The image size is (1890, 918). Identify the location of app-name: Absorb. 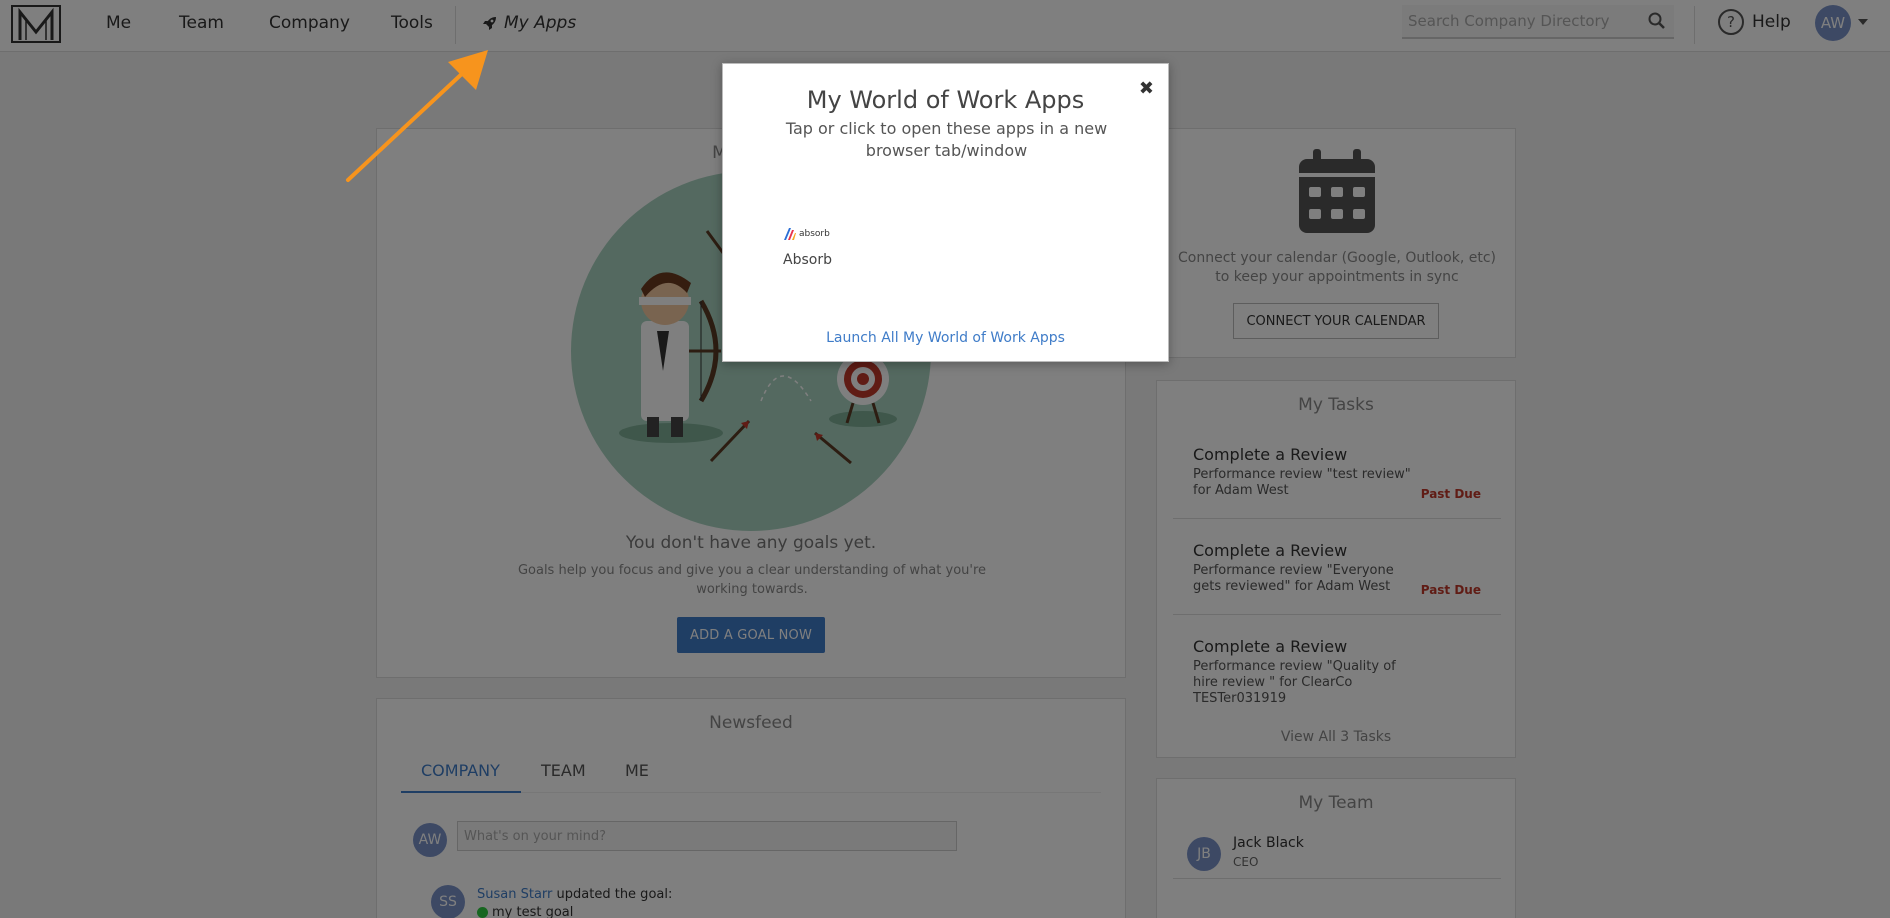
(807, 260).